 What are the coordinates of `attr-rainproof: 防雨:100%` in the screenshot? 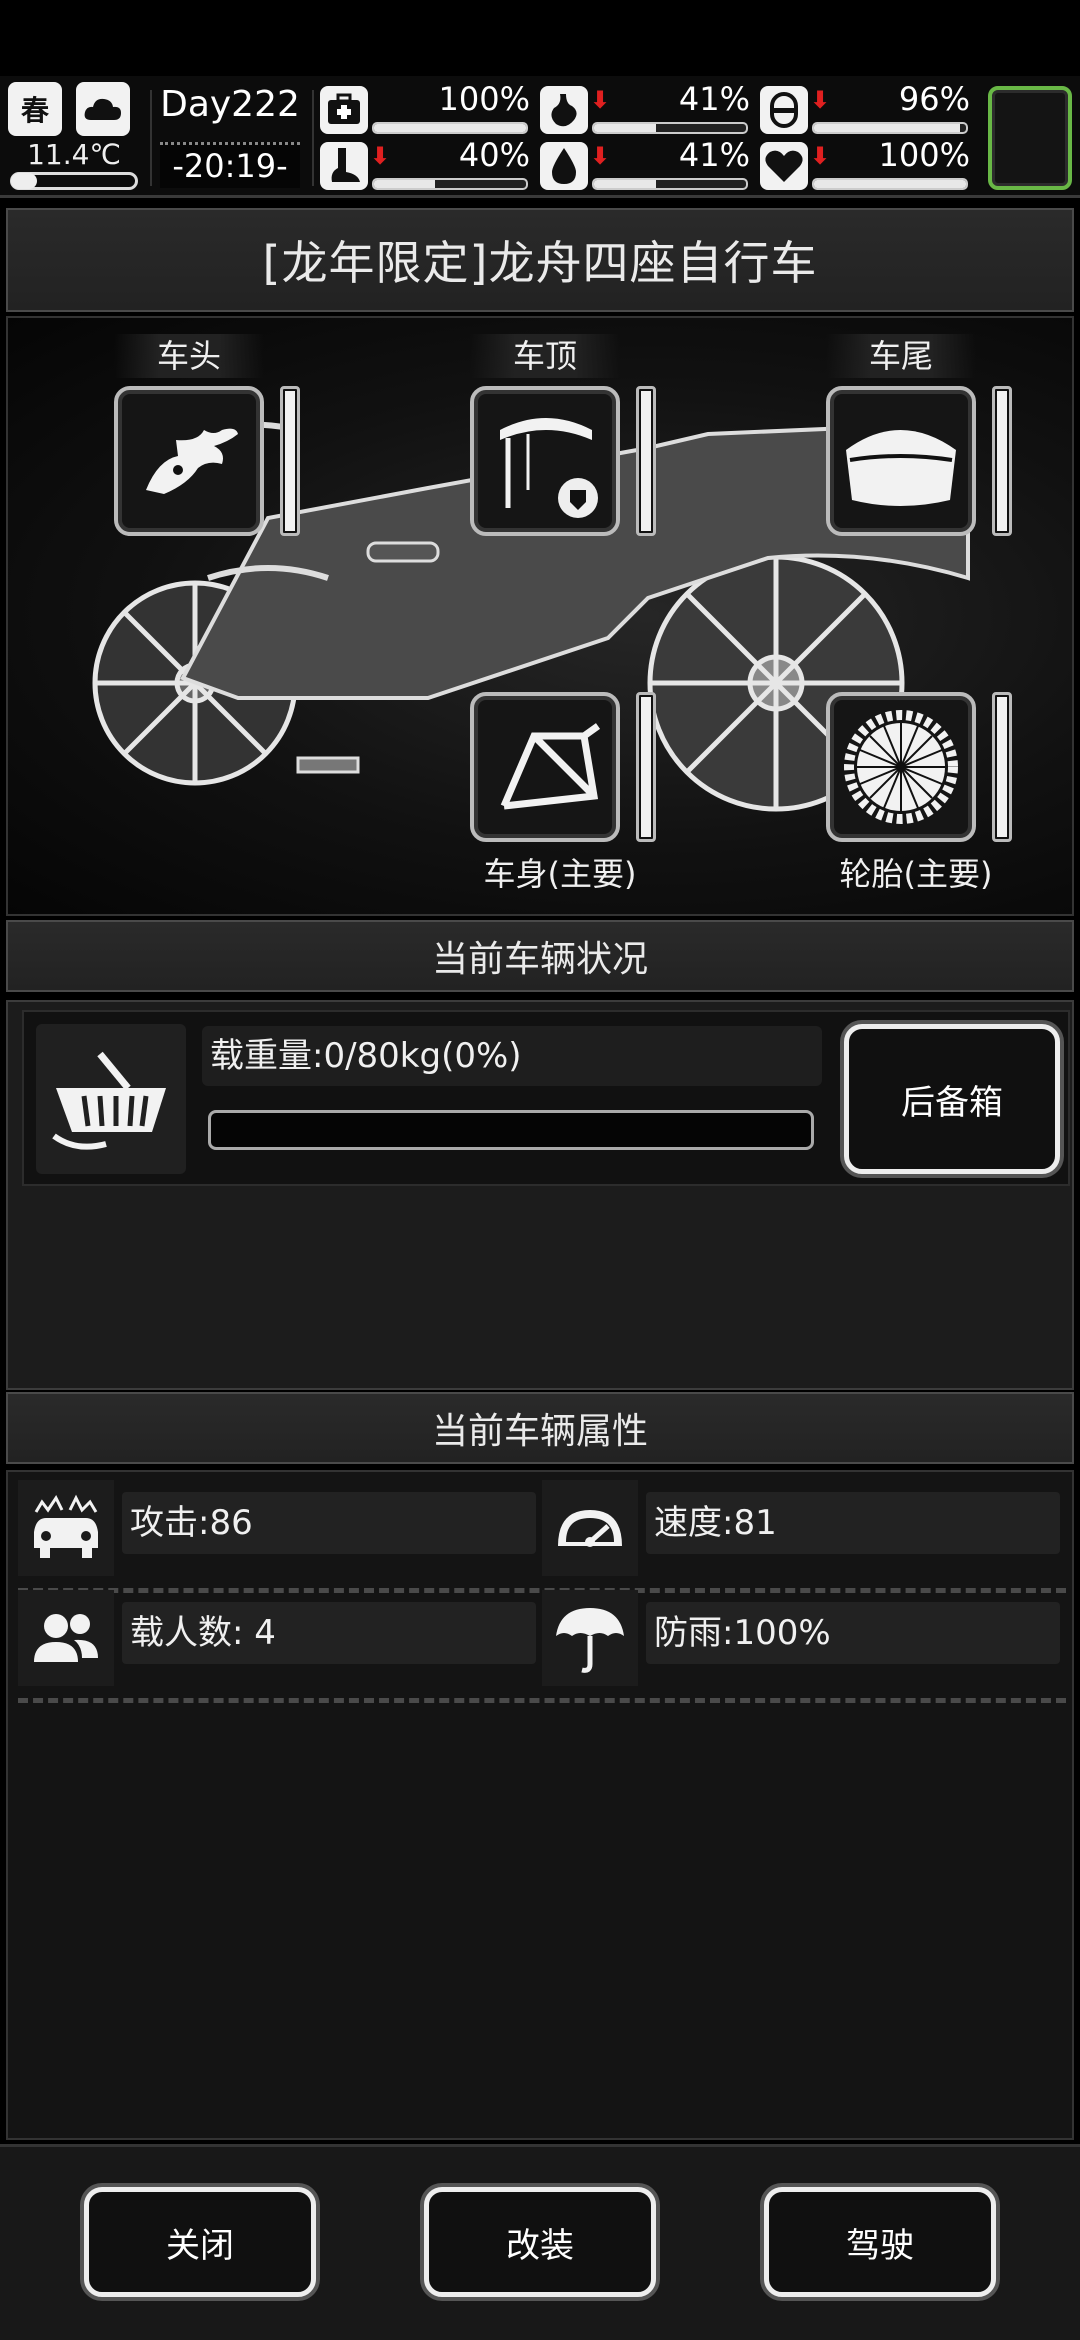 It's located at (802, 1638).